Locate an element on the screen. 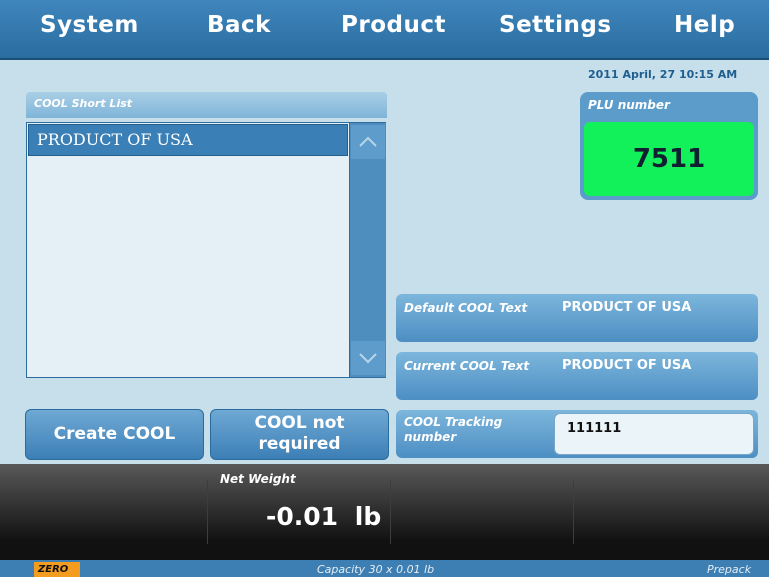 The height and width of the screenshot is (577, 769). list-scrollbar is located at coordinates (367, 250).